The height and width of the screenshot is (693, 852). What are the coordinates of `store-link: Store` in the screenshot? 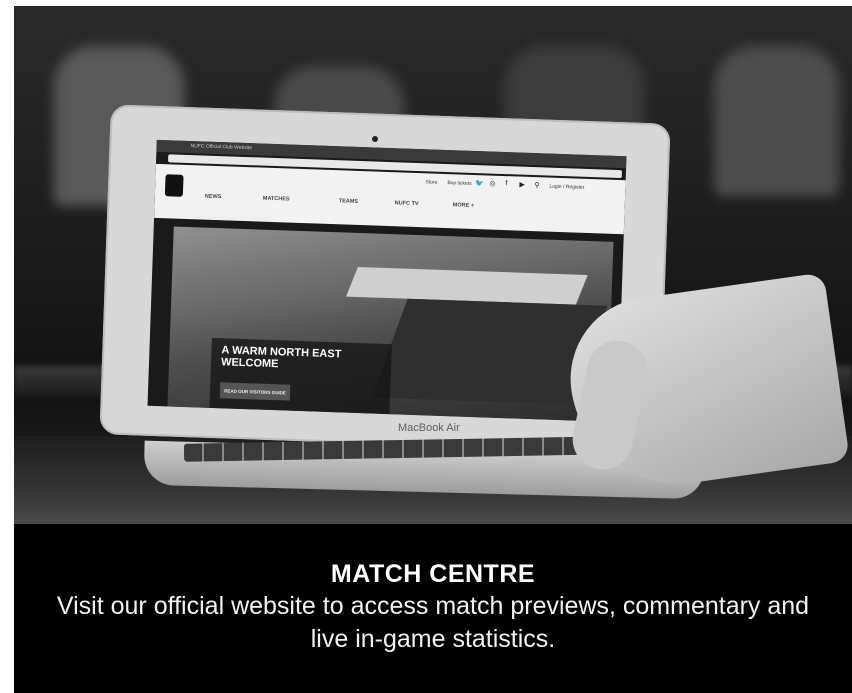 It's located at (431, 182).